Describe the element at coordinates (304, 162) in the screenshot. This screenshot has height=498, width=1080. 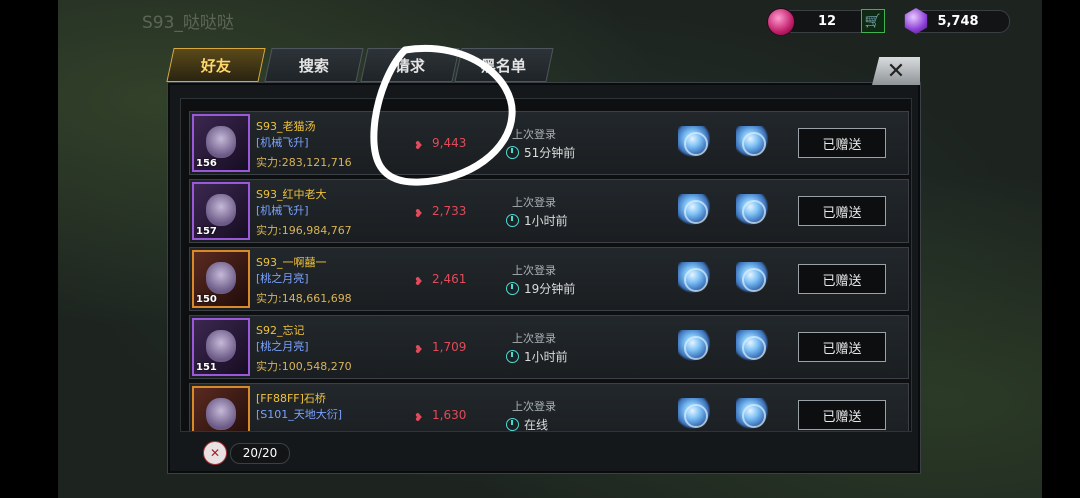
I see `power-value: 实力:283,121,716` at that location.